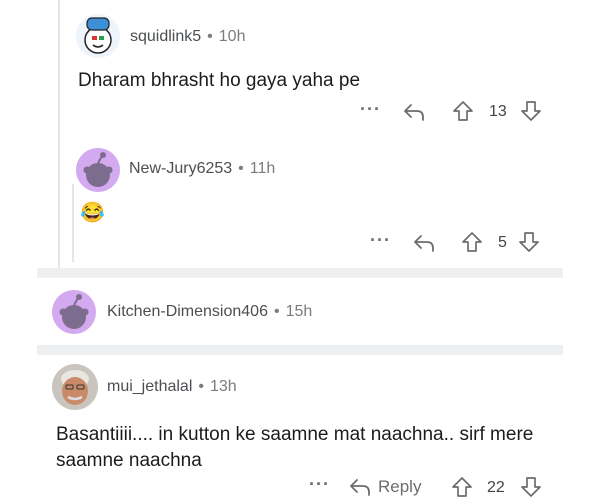 Image resolution: width=600 pixels, height=500 pixels. I want to click on comment-text: 😂, so click(92, 213).